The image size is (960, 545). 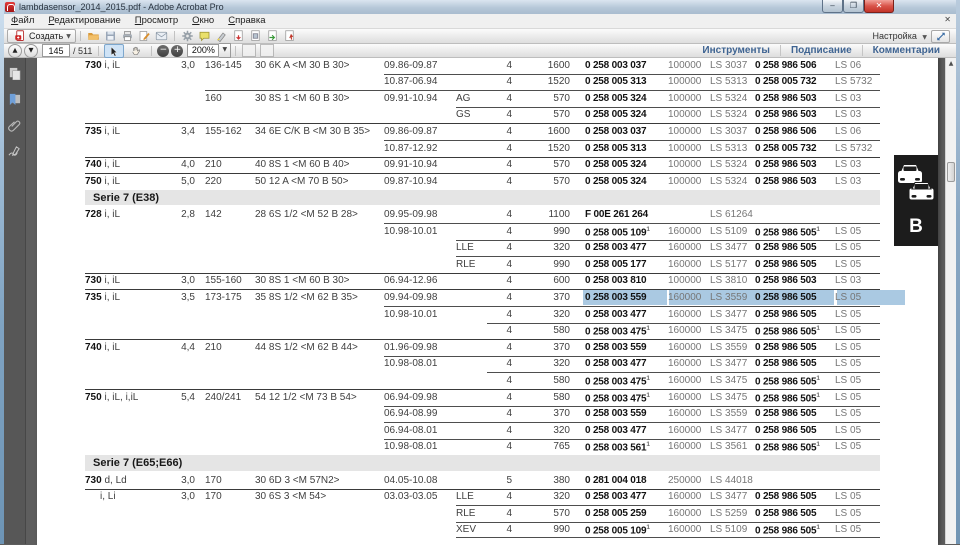 What do you see at coordinates (947, 19) in the screenshot?
I see `document-close-icon: ✕` at bounding box center [947, 19].